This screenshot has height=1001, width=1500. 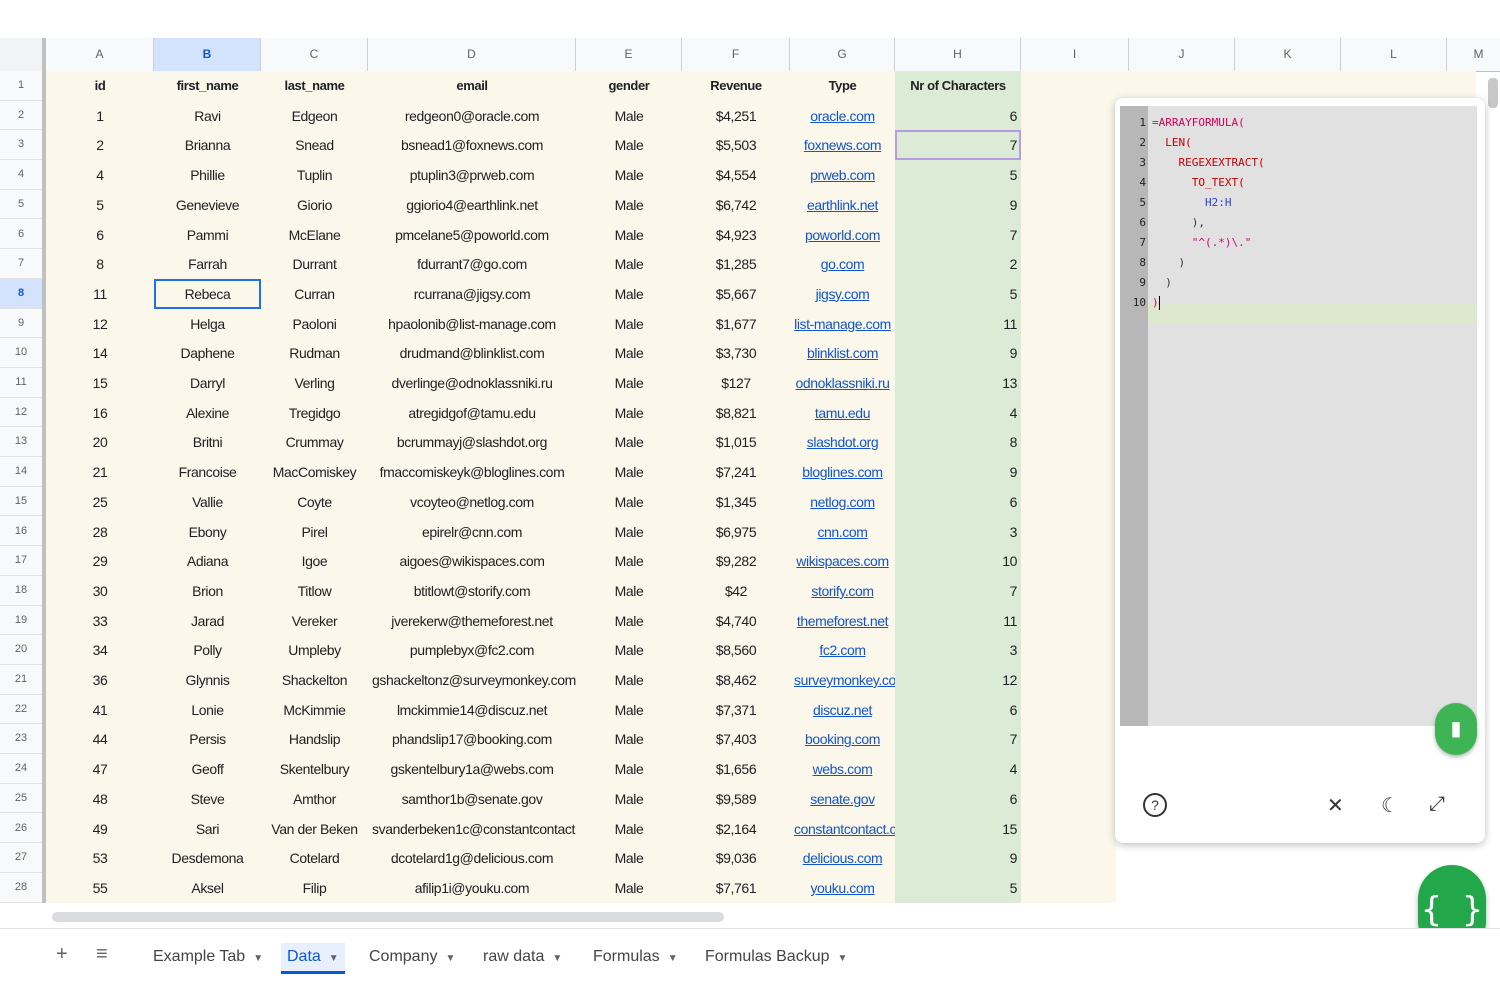 I want to click on cell-revenue: $1,345, so click(x=736, y=501).